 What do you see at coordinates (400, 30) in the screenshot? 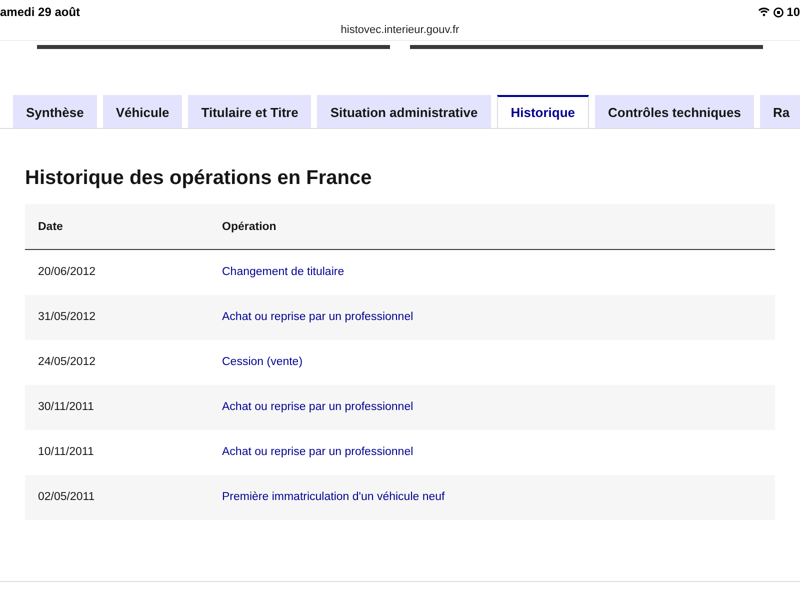
I see `url-text: histovec.interieur.gouv.fr` at bounding box center [400, 30].